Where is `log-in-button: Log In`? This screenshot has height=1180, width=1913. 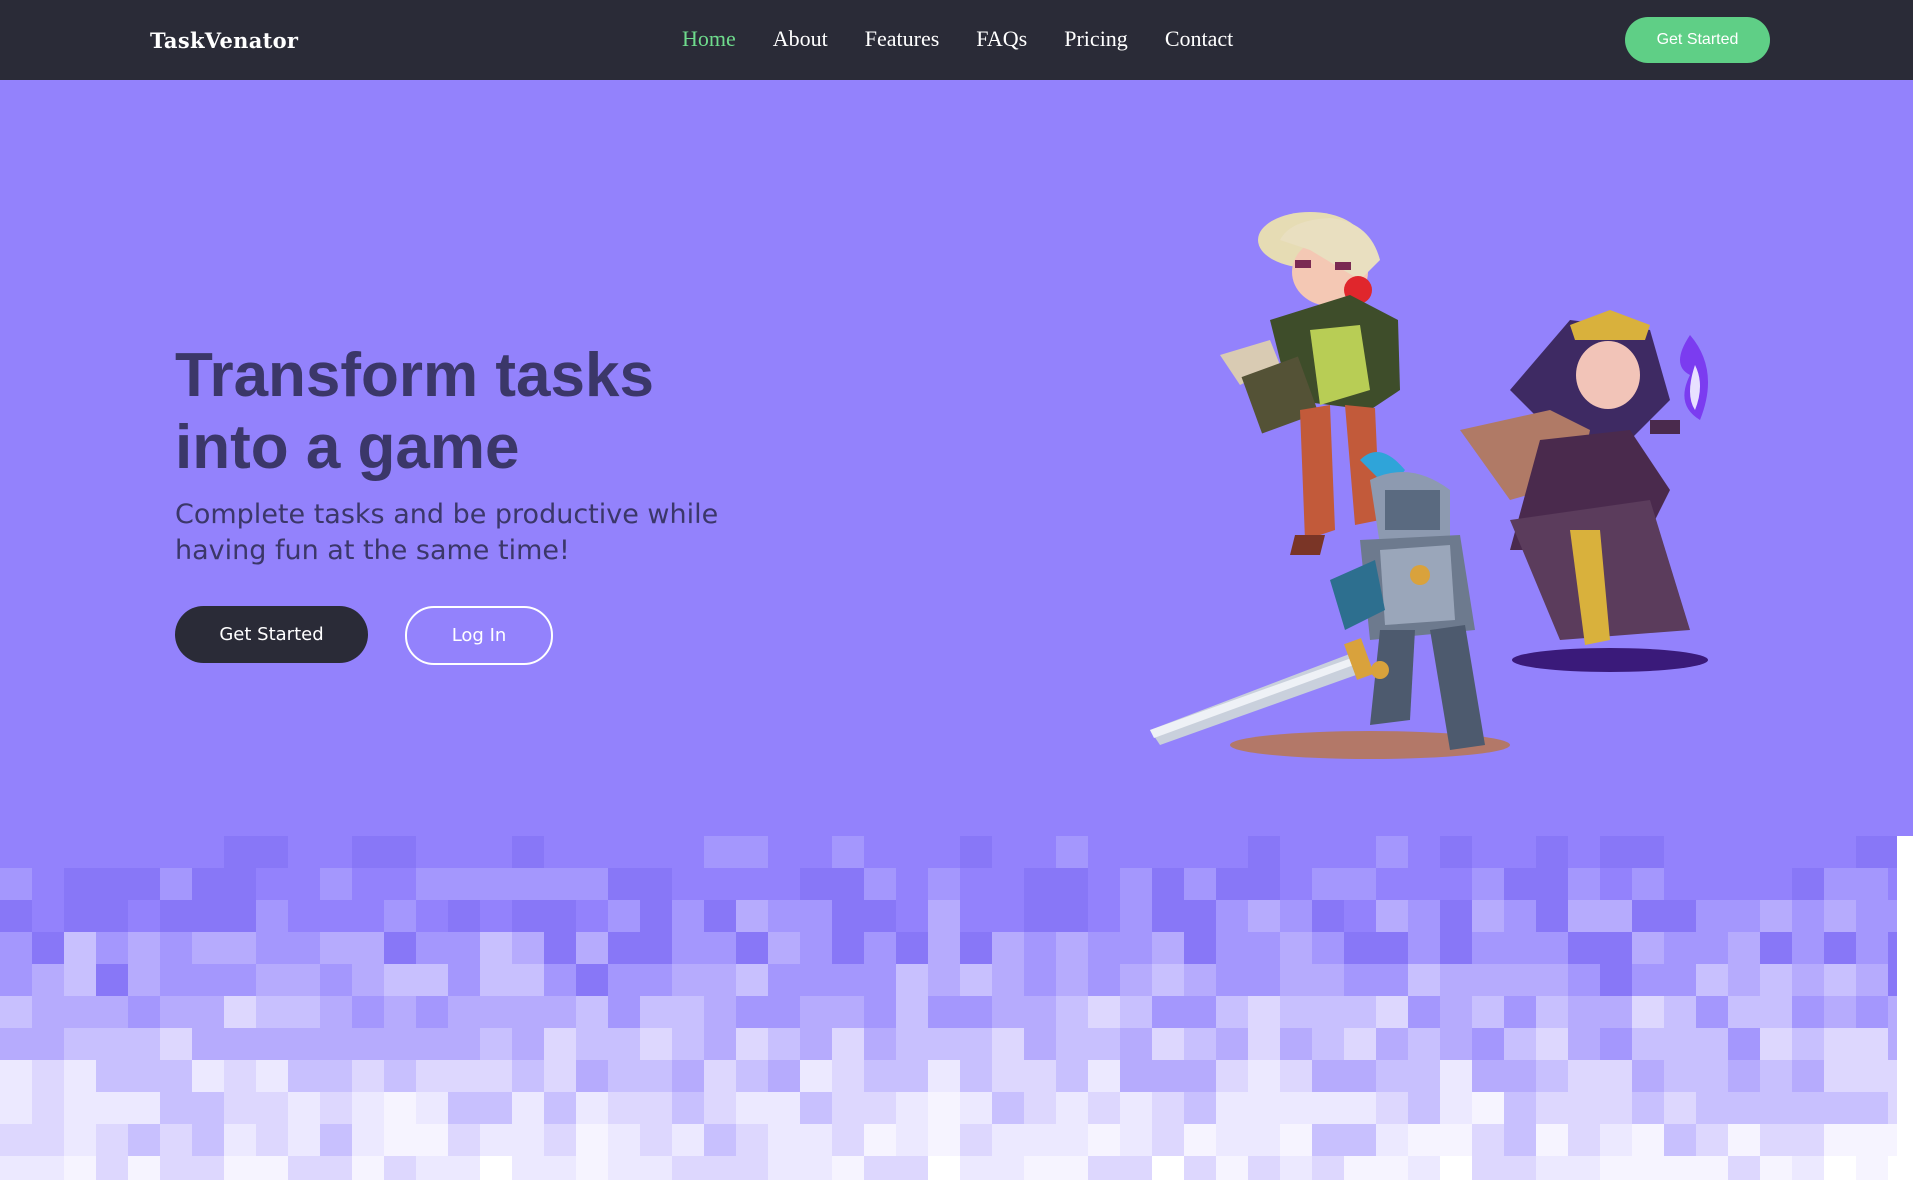
log-in-button: Log In is located at coordinates (479, 635).